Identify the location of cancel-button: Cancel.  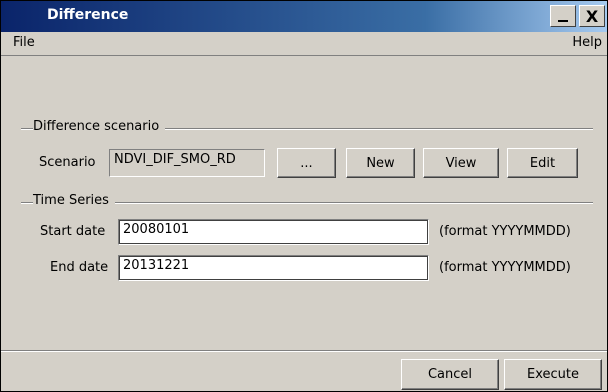
(450, 374).